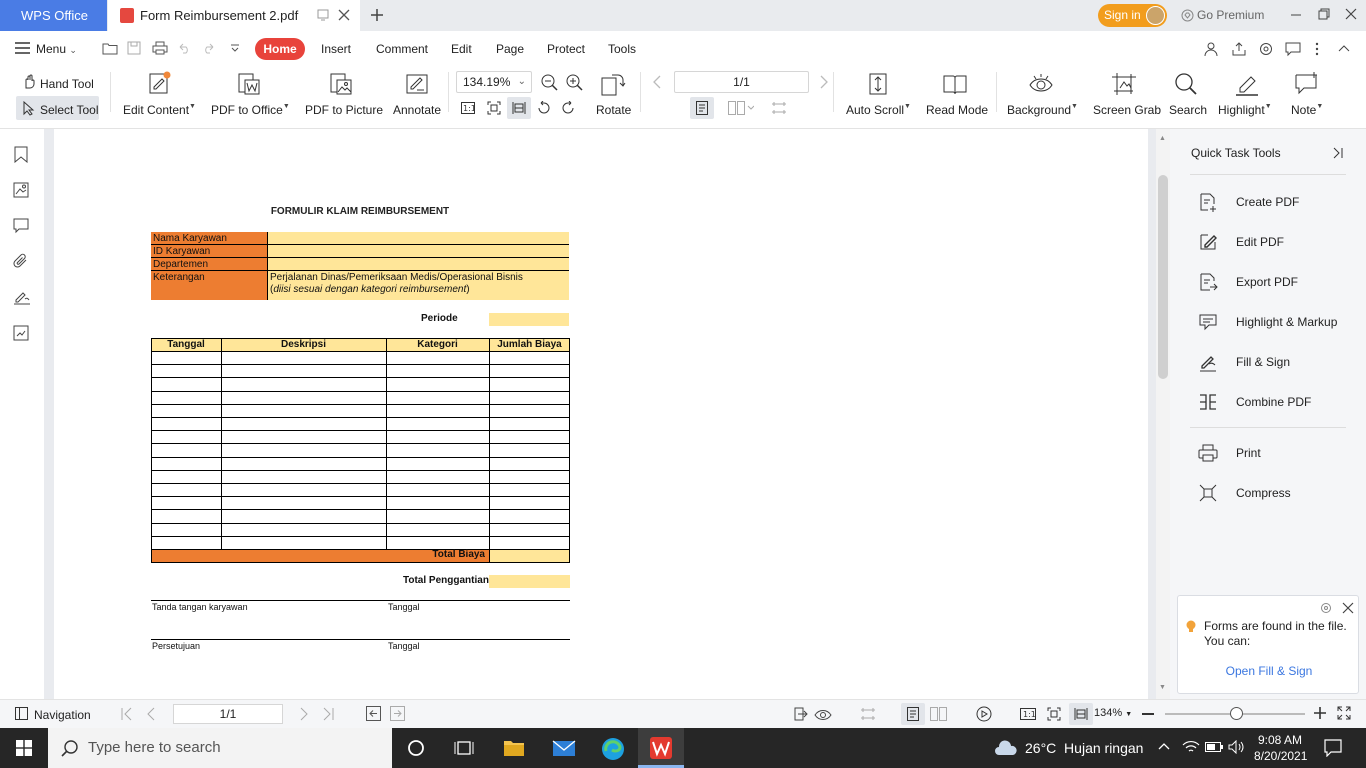 This screenshot has height=768, width=1366. What do you see at coordinates (564, 748) in the screenshot?
I see `mail-icon` at bounding box center [564, 748].